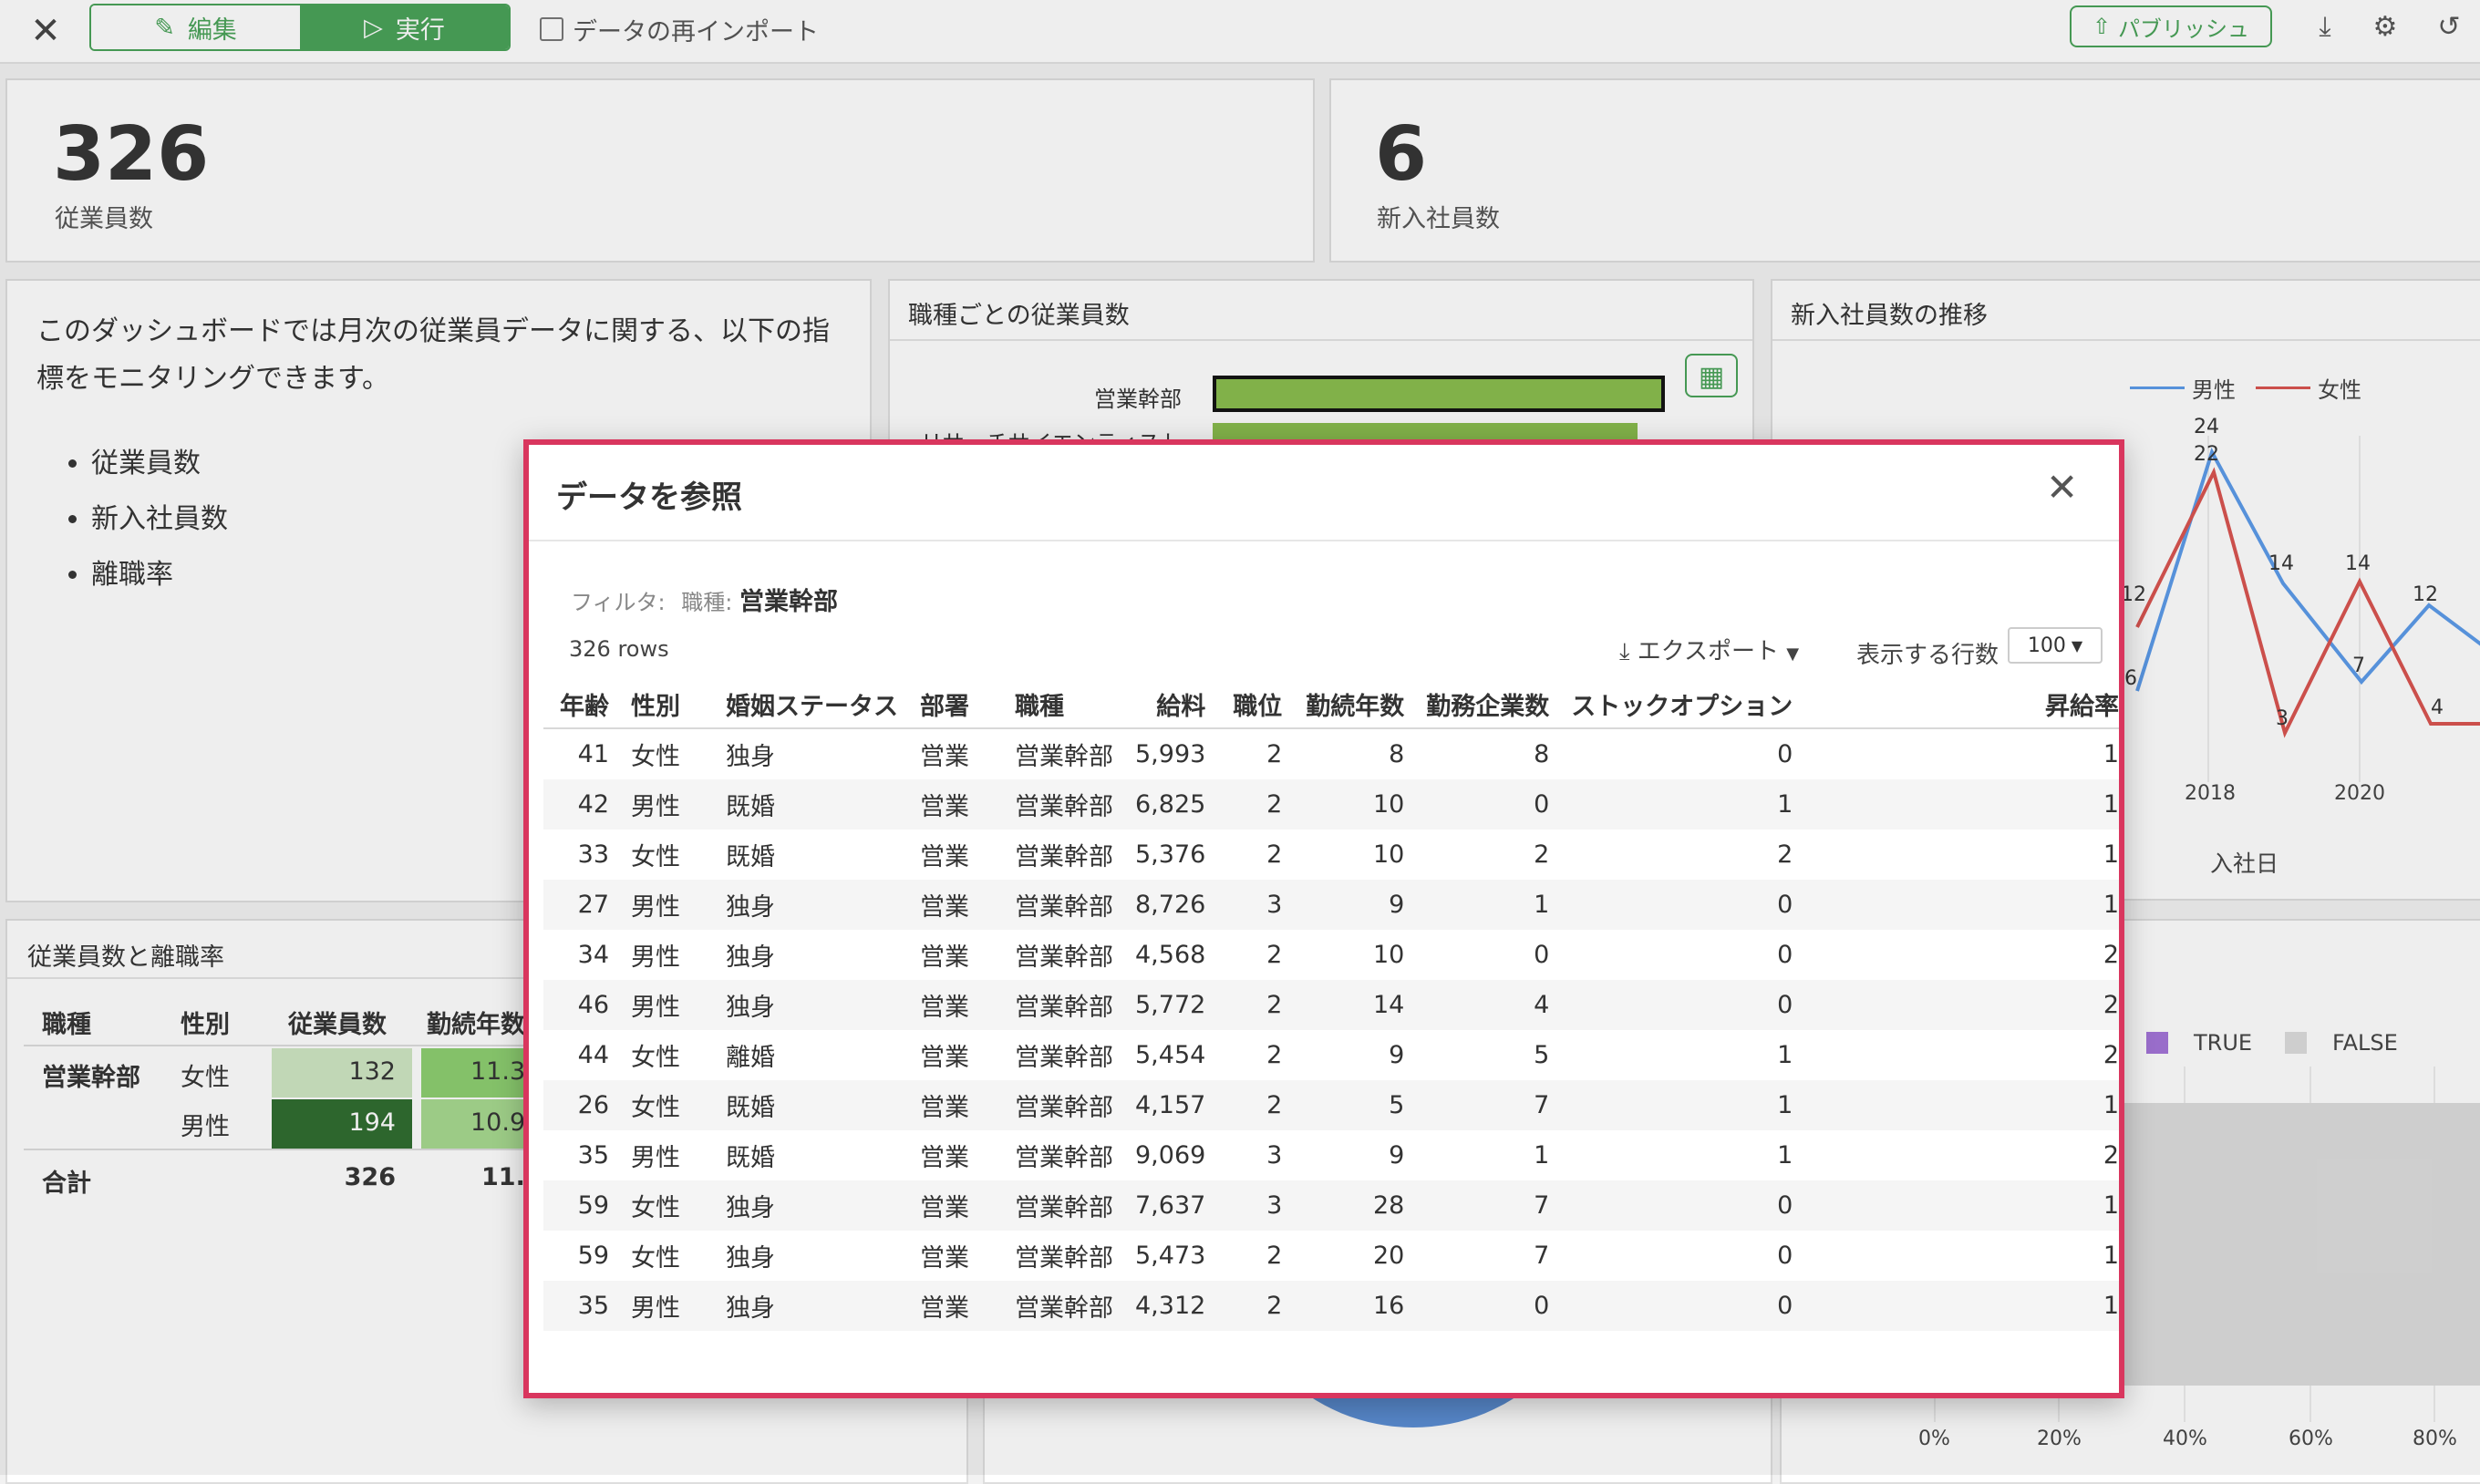  What do you see at coordinates (1170, 704) in the screenshot?
I see `column-header: 給料` at bounding box center [1170, 704].